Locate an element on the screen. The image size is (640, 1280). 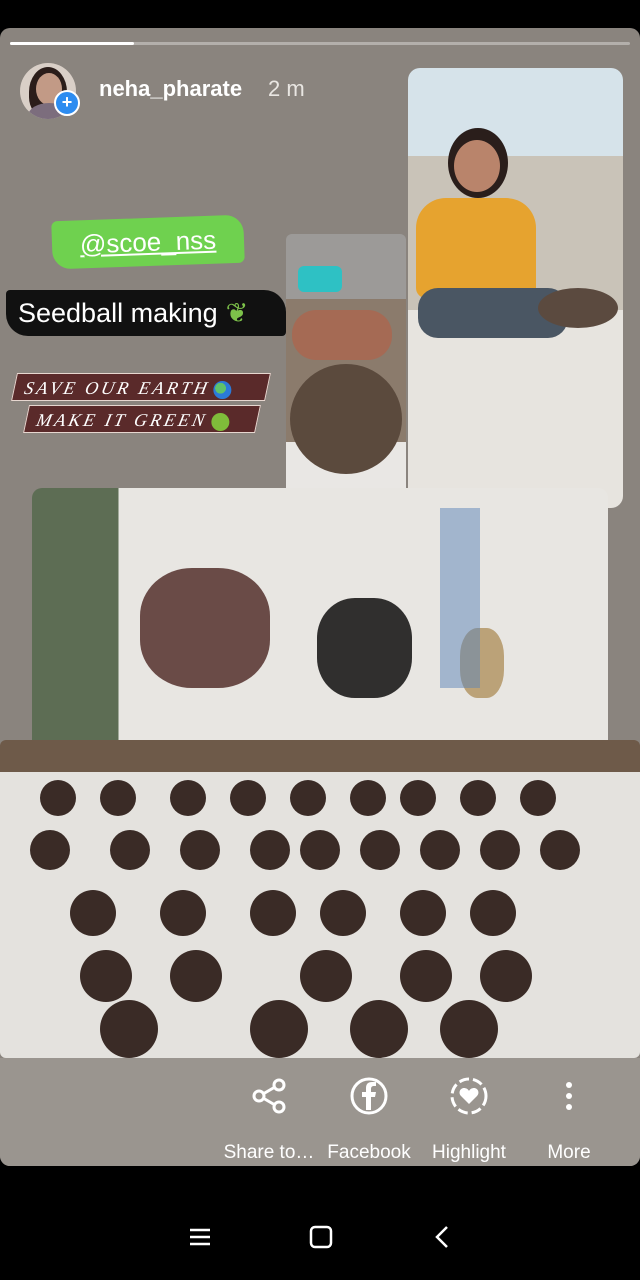
story-username: neha_pharate is located at coordinates (170, 89).